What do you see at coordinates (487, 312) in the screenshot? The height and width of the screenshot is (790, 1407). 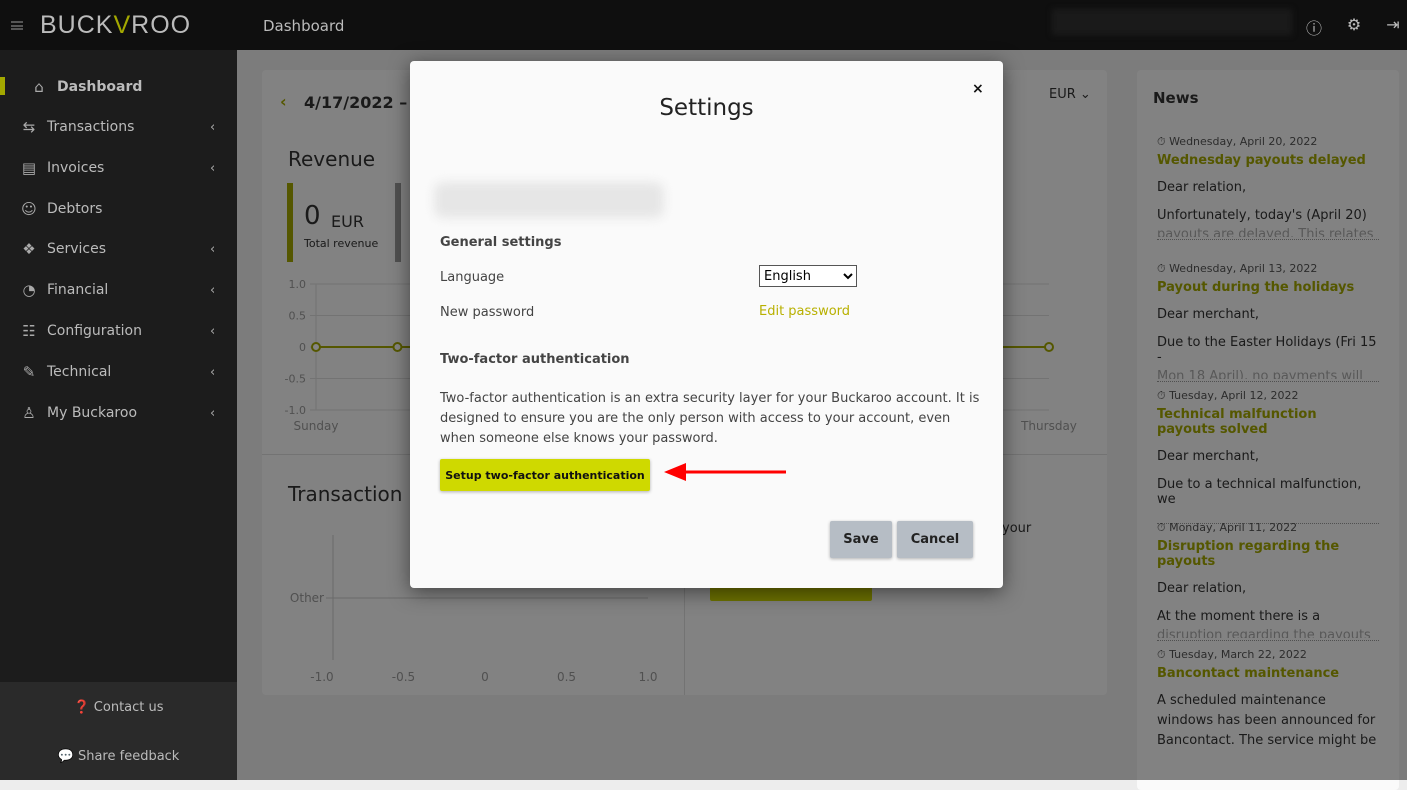 I see `password-label: New password` at bounding box center [487, 312].